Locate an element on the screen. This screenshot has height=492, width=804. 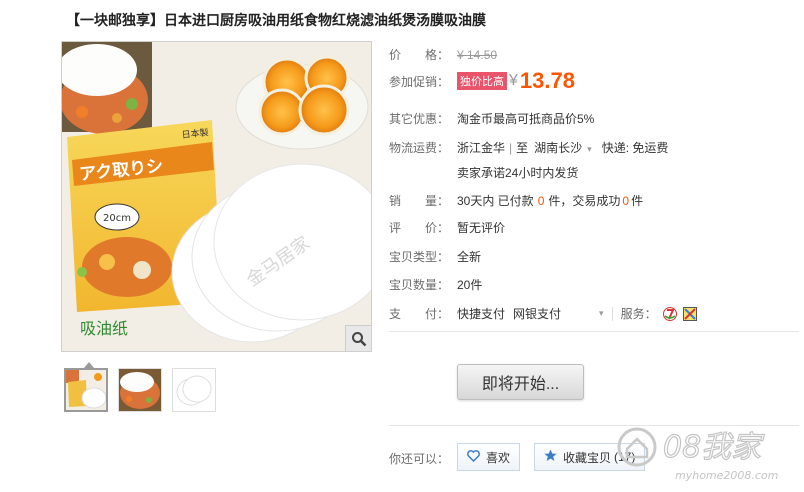
site-logo-url: myhome2008.com is located at coordinates (726, 475).